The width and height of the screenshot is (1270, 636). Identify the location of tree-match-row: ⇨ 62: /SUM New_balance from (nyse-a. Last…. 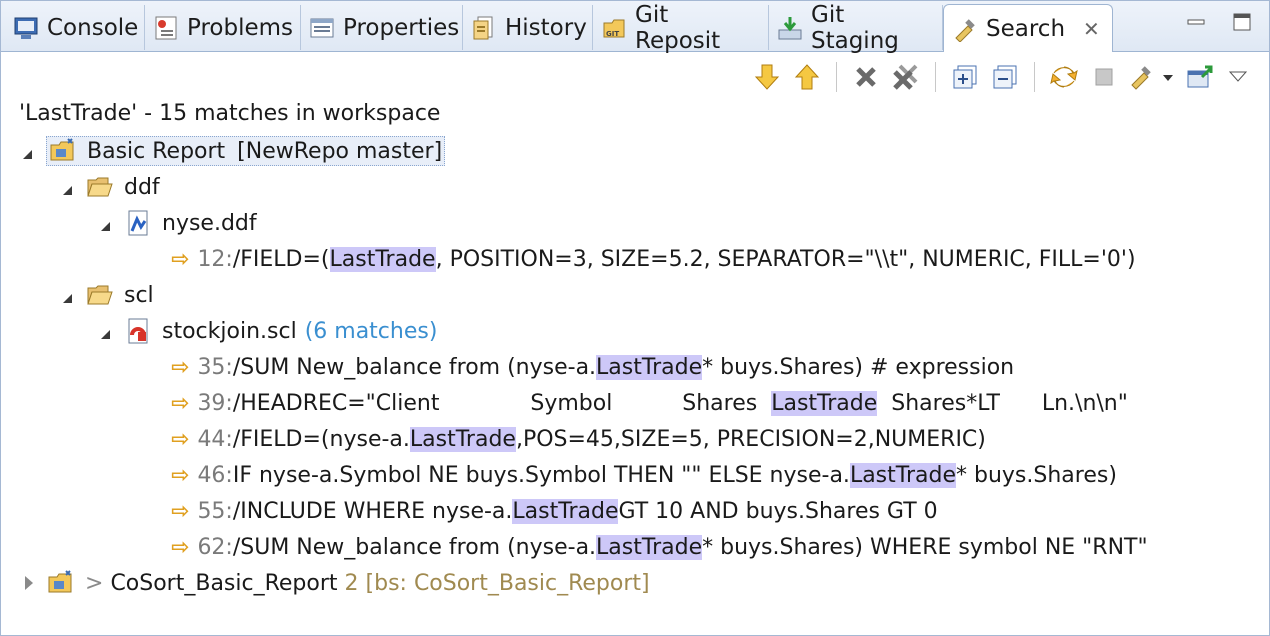
(659, 547).